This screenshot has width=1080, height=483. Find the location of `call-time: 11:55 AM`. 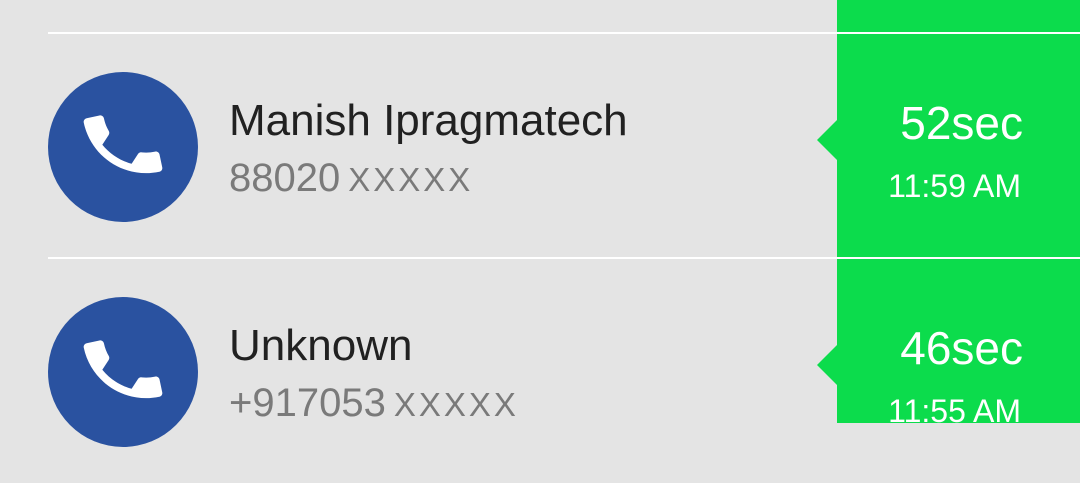

call-time: 11:55 AM is located at coordinates (954, 411).